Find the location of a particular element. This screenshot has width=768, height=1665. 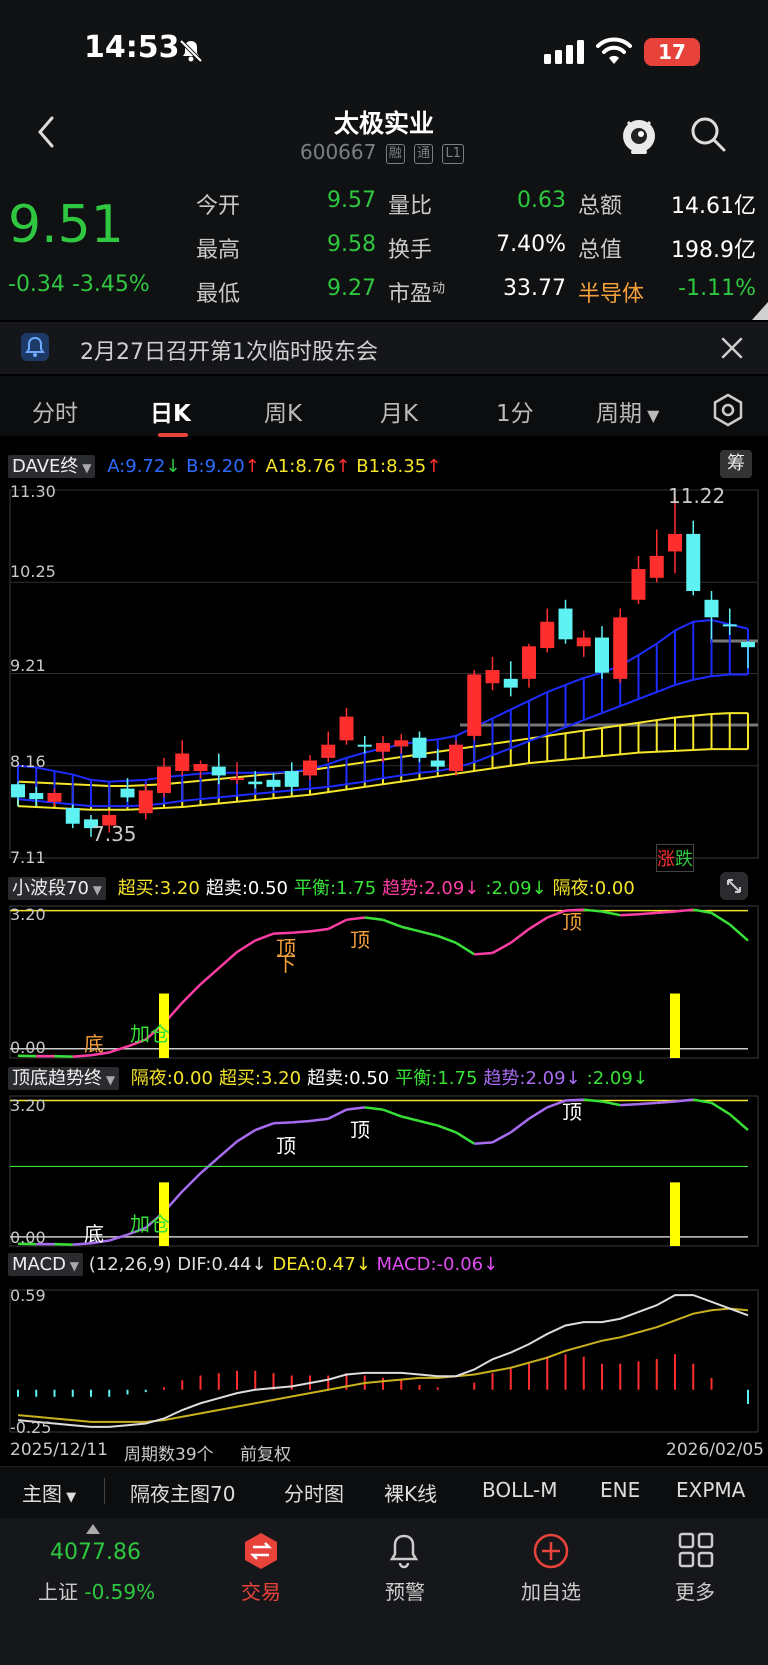

nav-add-watchlist: 加自选 is located at coordinates (551, 1590).